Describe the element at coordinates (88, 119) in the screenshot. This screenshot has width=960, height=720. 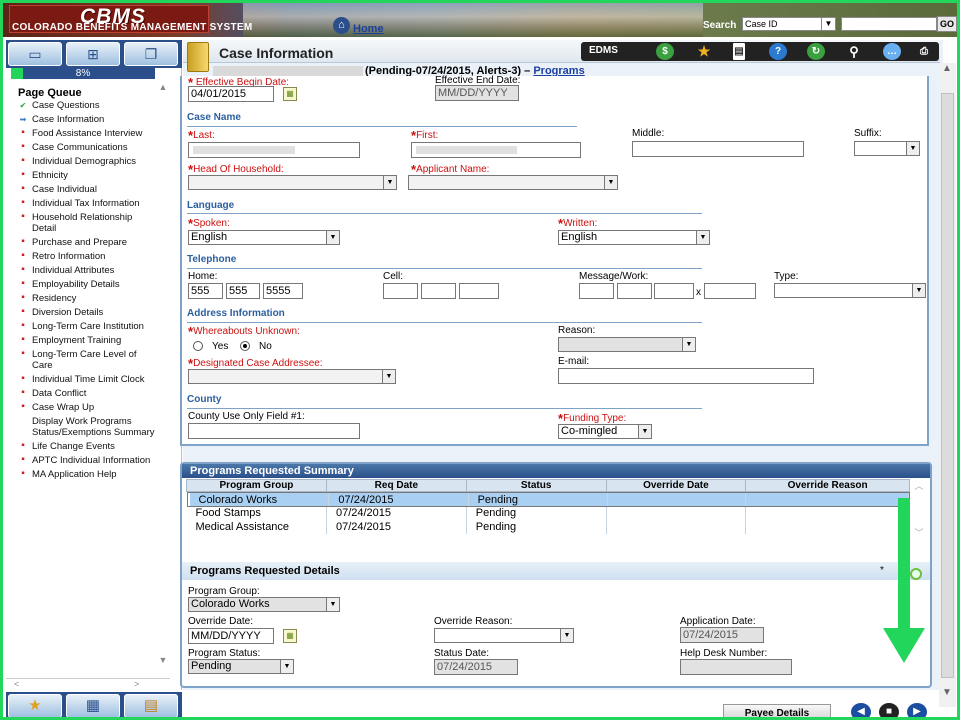
I see `queue-item: ➡ Case Information` at that location.